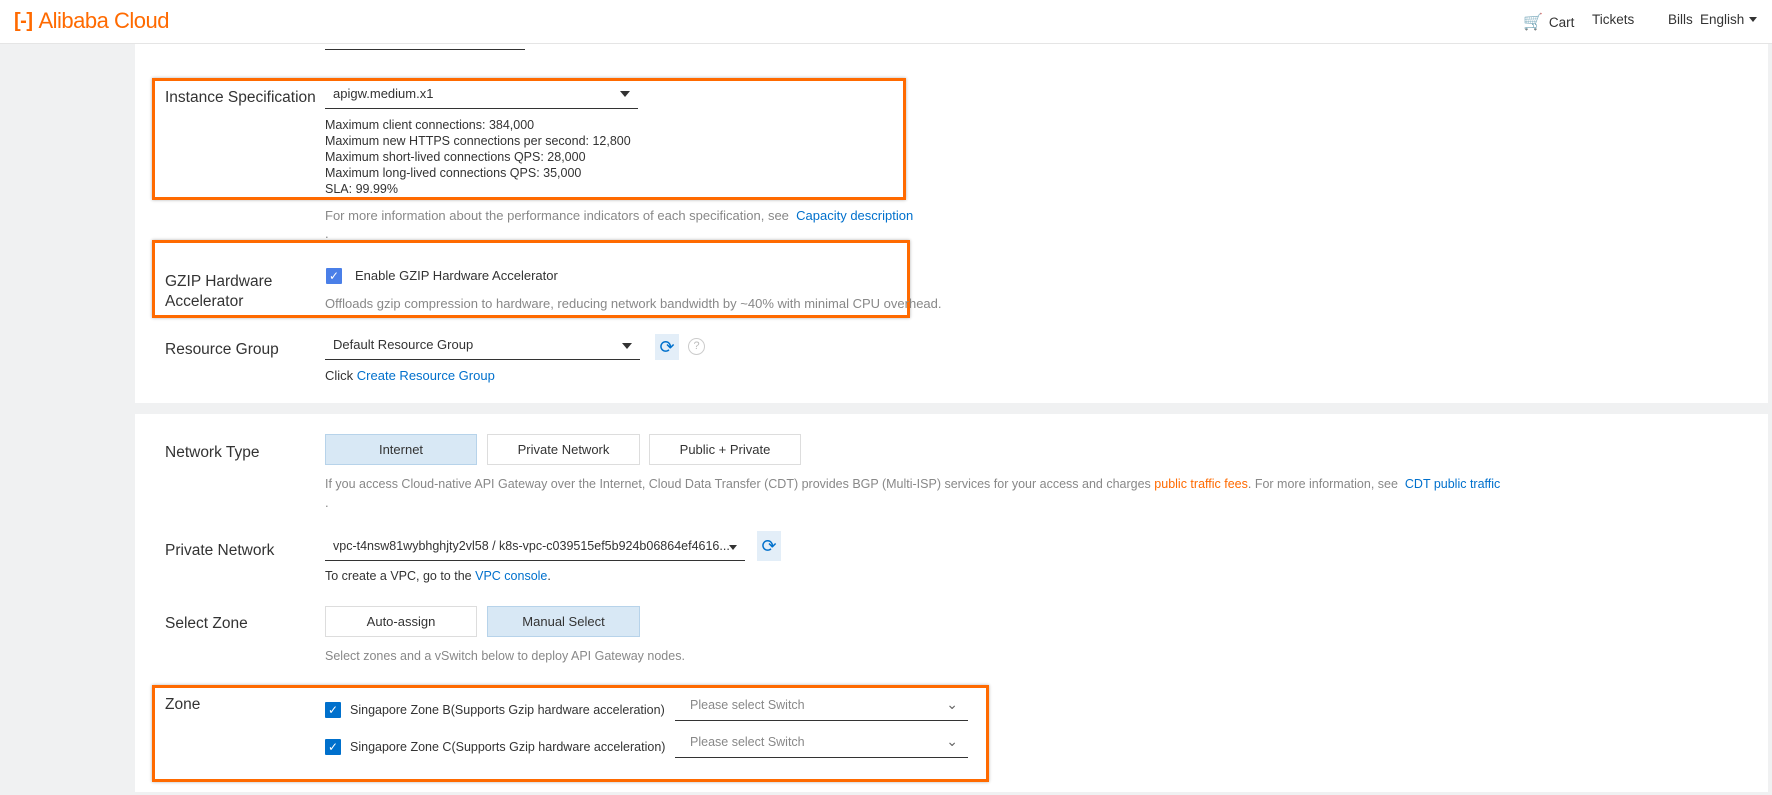  Describe the element at coordinates (1680, 19) in the screenshot. I see `bills-link: Bills` at that location.